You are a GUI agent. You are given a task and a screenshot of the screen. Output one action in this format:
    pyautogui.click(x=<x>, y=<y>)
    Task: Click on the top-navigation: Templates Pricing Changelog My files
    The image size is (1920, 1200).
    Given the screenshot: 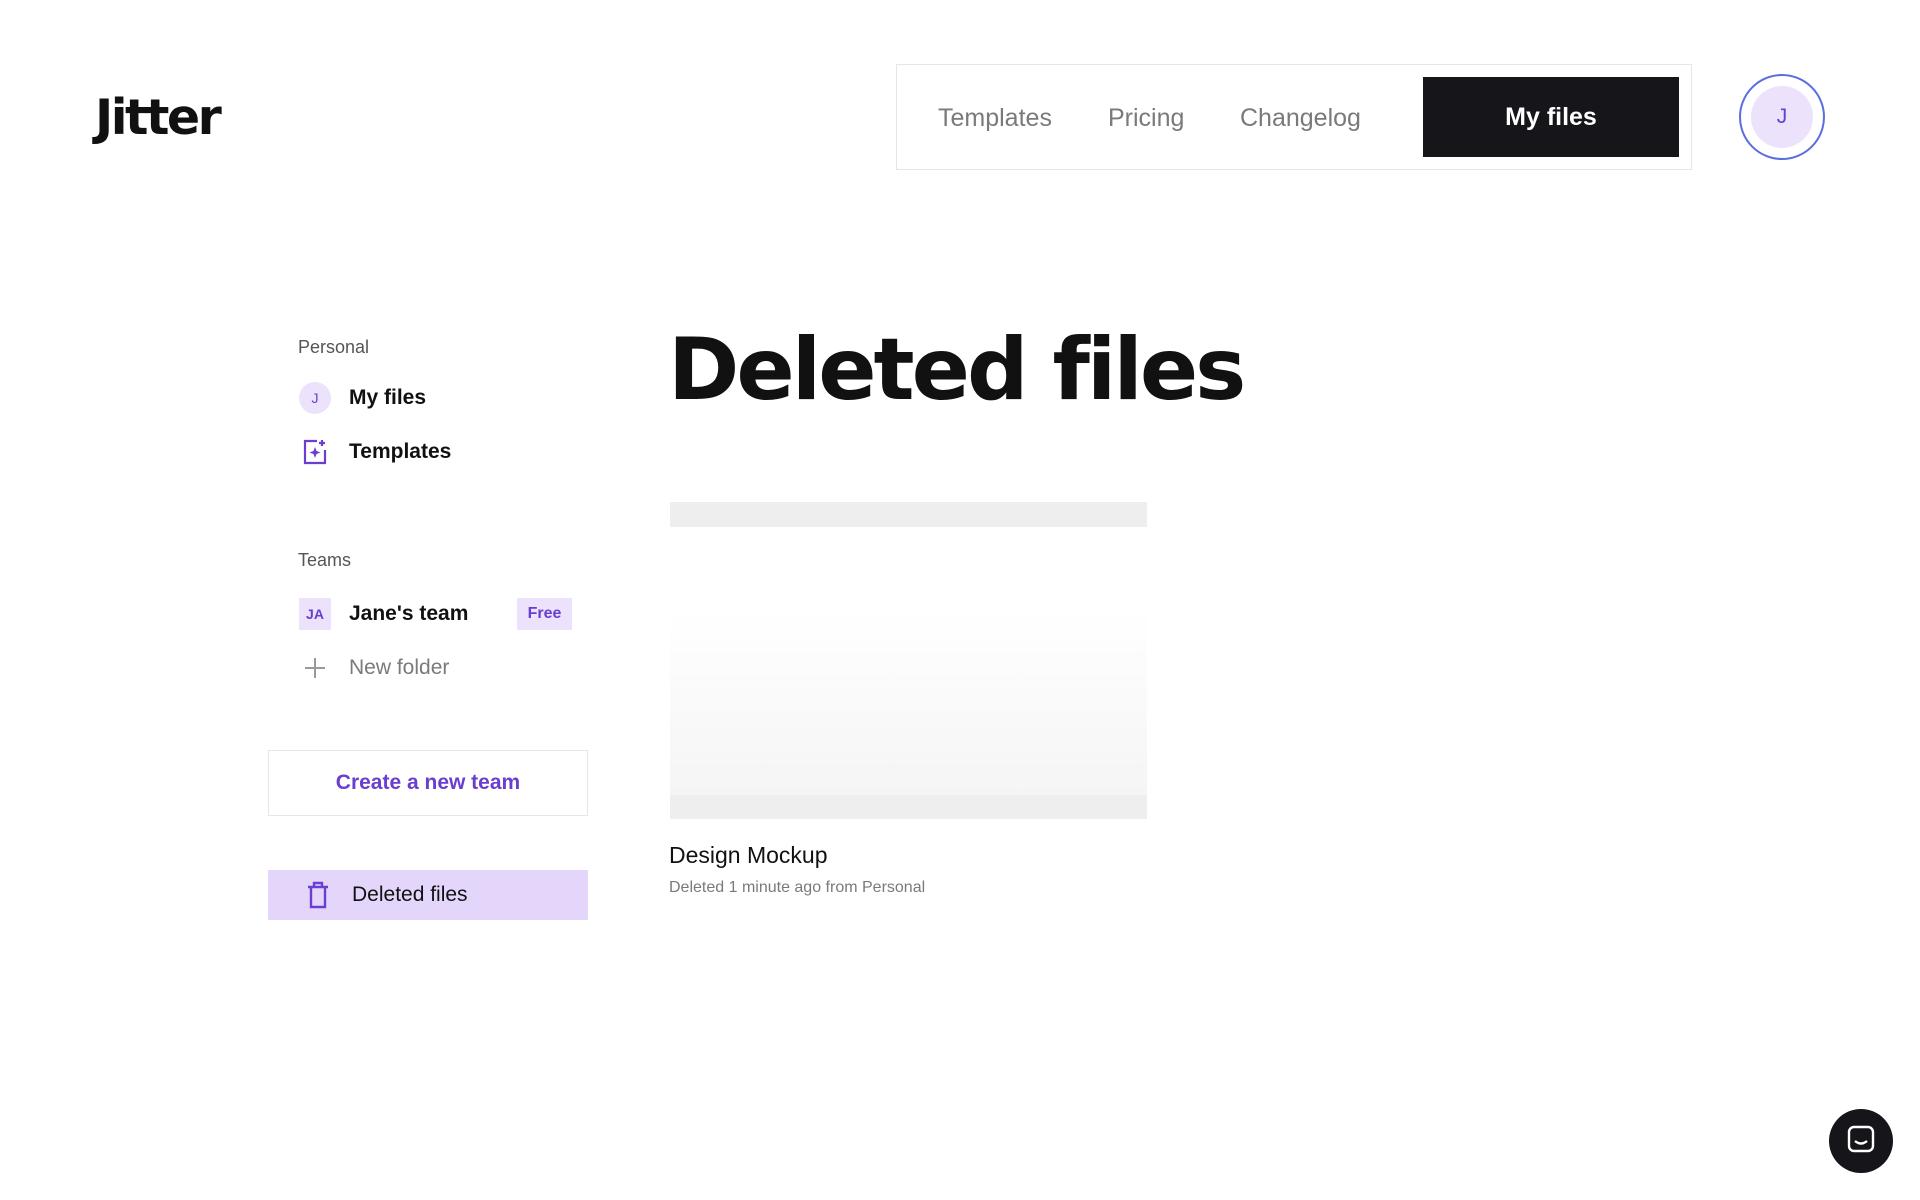 What is the action you would take?
    pyautogui.click(x=1294, y=117)
    